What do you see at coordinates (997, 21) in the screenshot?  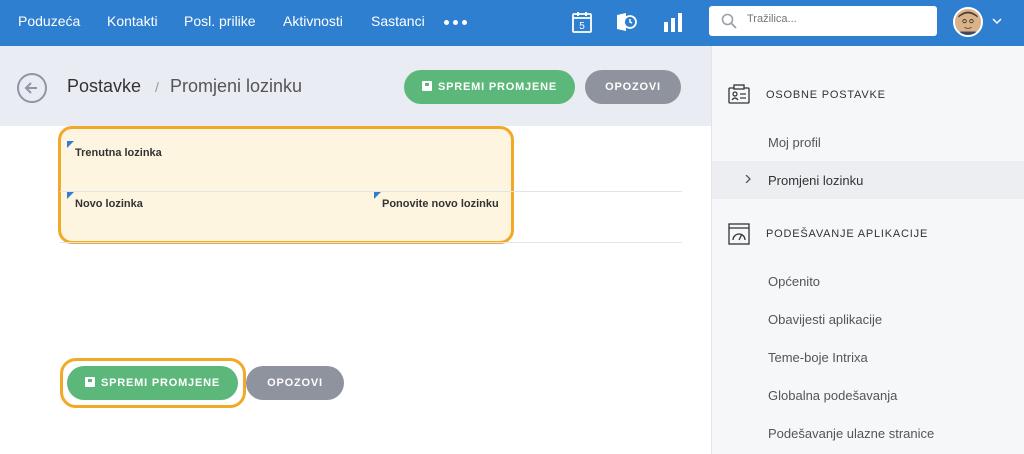 I see `chevron-down-icon` at bounding box center [997, 21].